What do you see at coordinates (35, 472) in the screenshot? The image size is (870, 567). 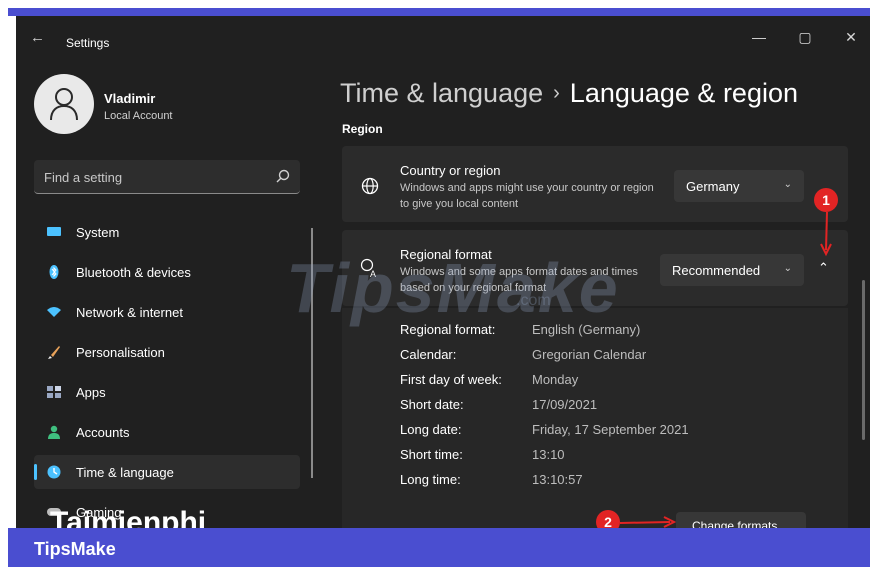 I see `active-indicator` at bounding box center [35, 472].